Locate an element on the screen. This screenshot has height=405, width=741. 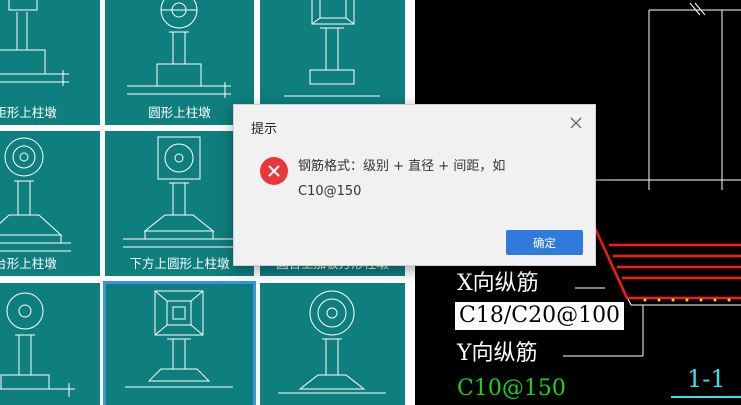
tile-pier-8-selected is located at coordinates (179, 343).